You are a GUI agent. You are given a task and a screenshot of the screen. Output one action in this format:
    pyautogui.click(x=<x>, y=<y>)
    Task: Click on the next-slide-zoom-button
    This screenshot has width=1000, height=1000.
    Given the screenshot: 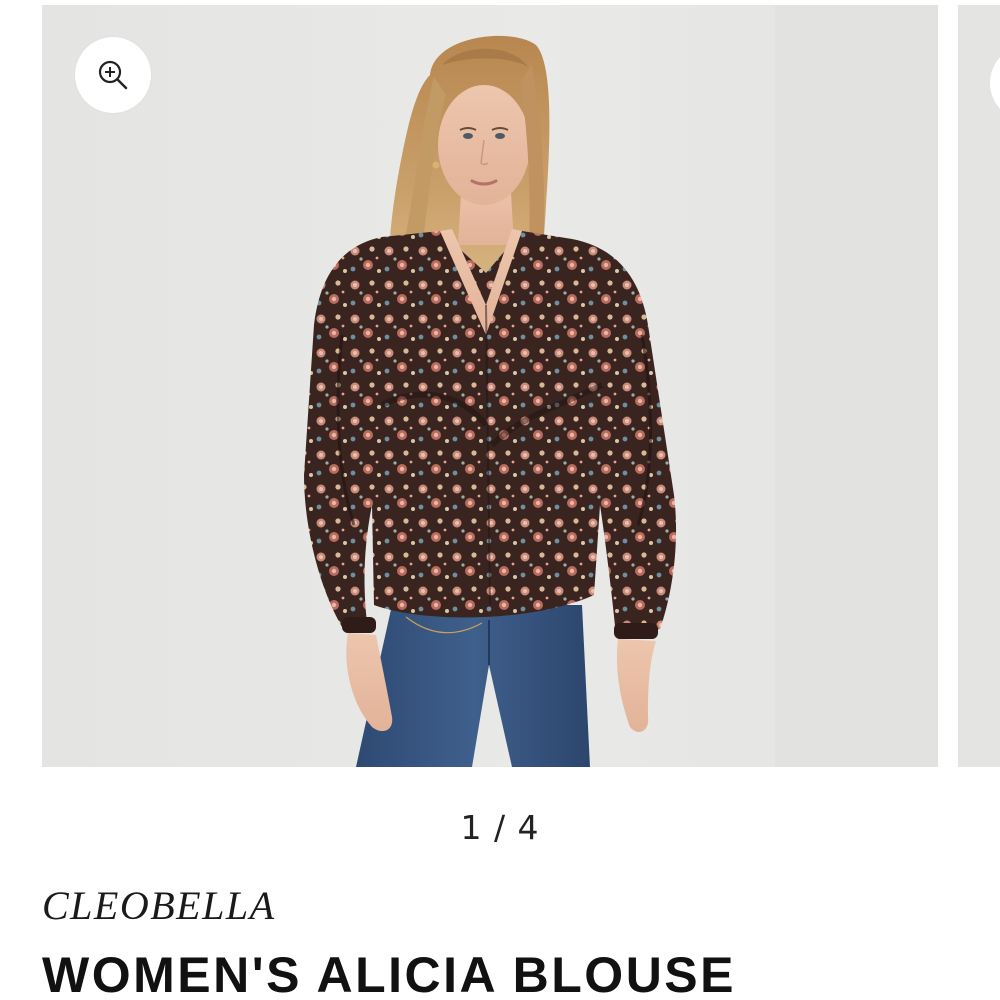 What is the action you would take?
    pyautogui.click(x=995, y=83)
    